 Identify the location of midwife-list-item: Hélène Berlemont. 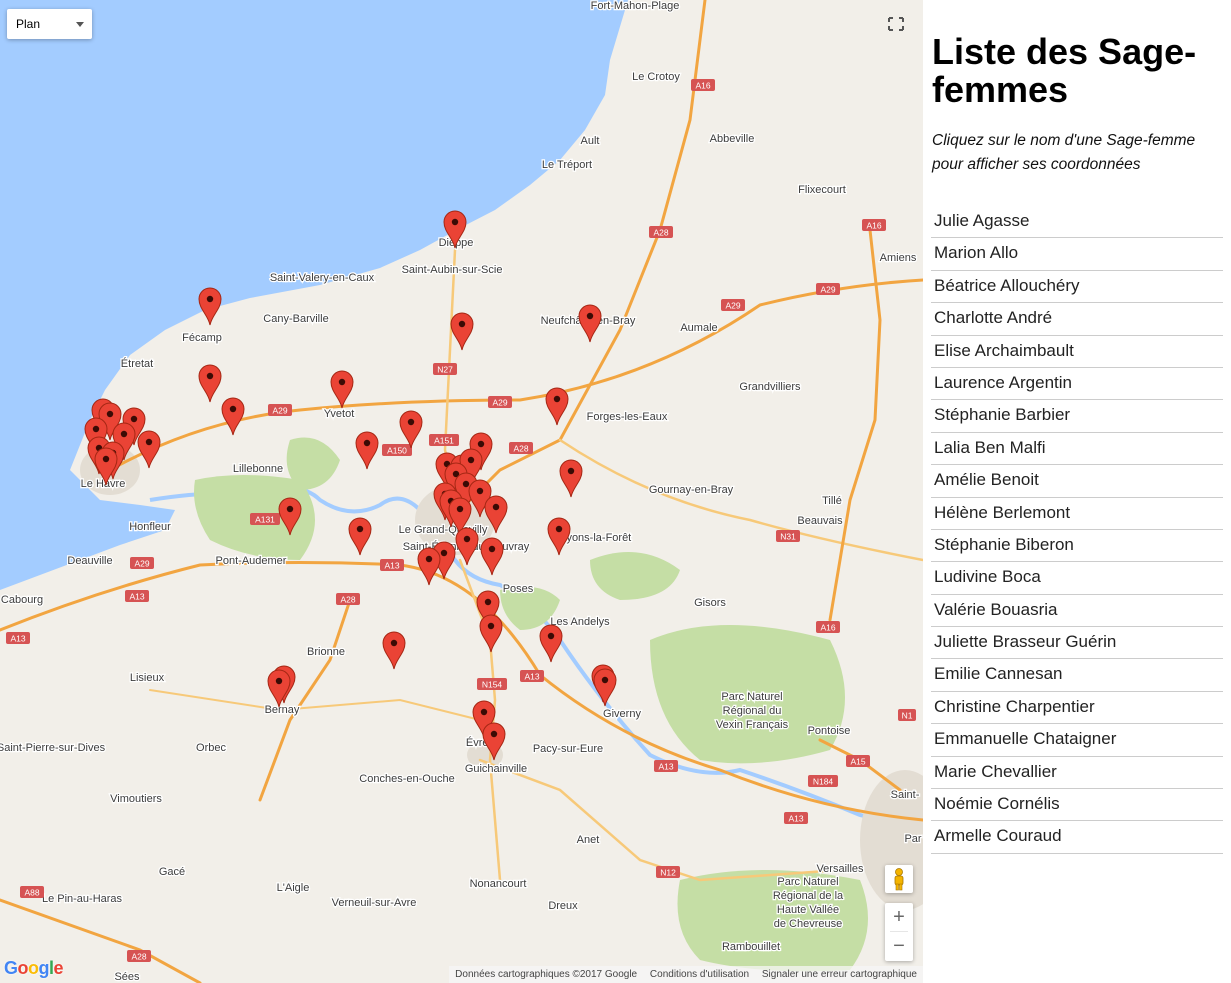
(1077, 514).